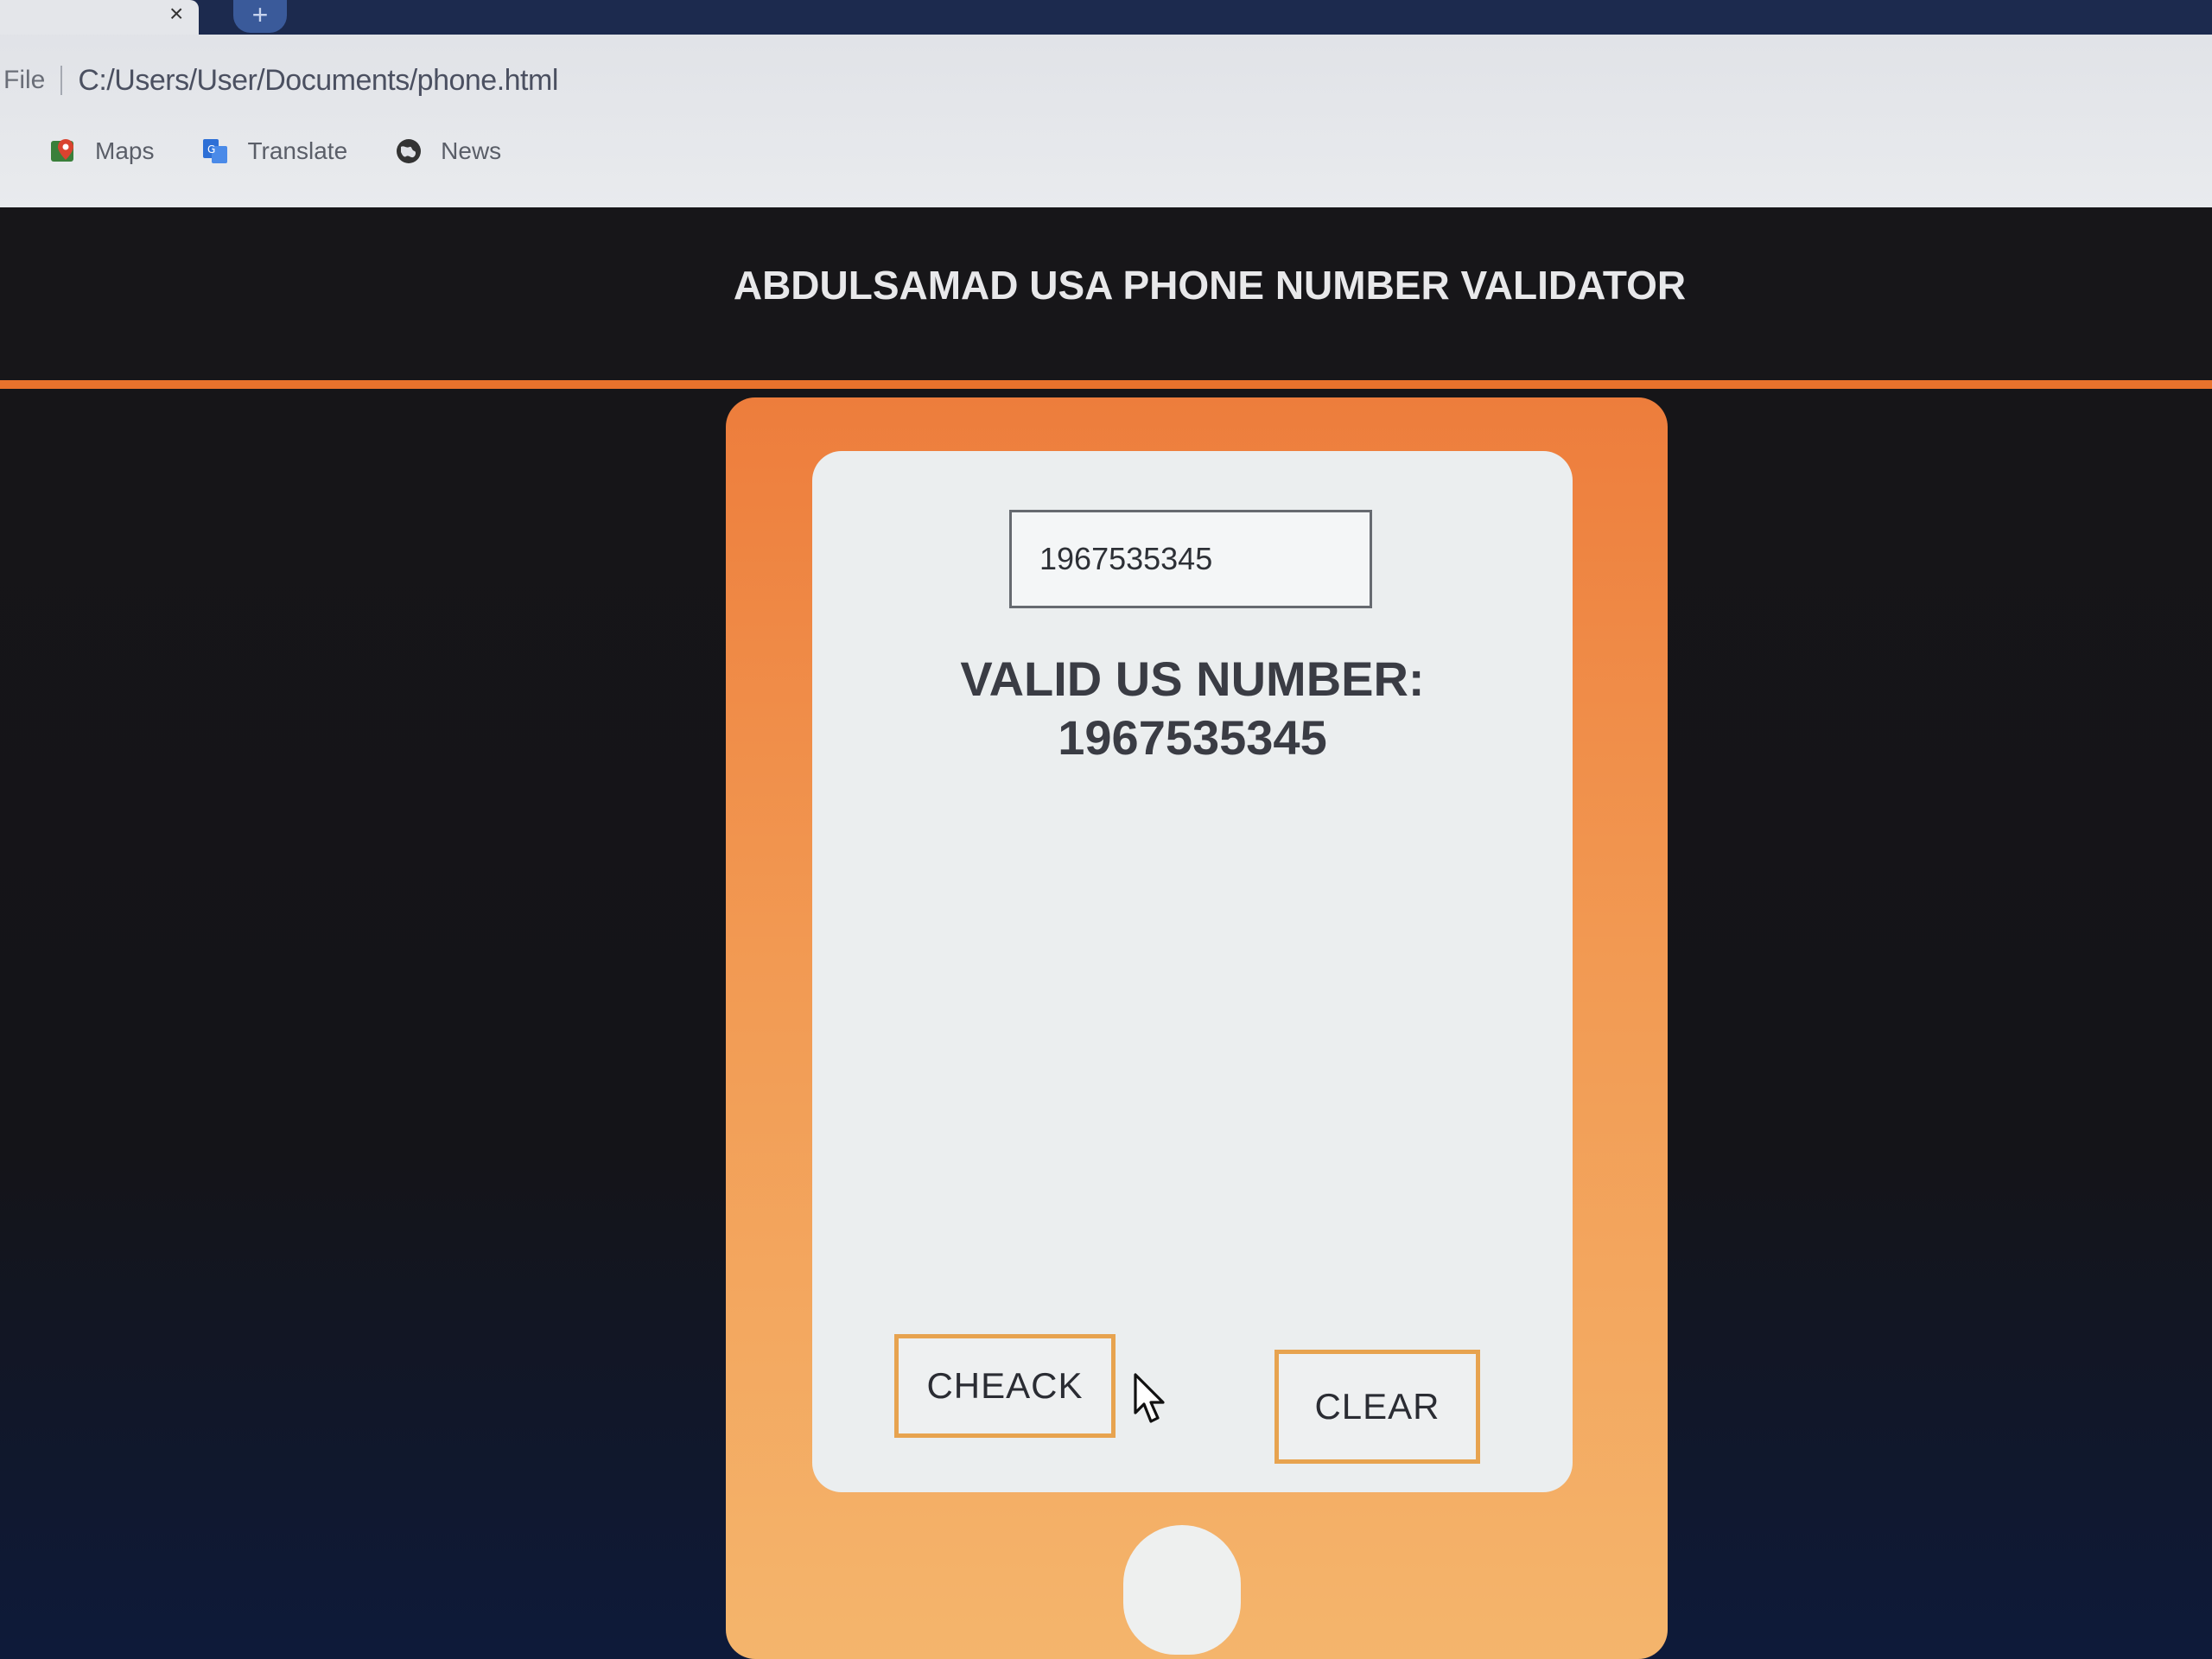  Describe the element at coordinates (24, 80) in the screenshot. I see `address-scheme: File` at that location.